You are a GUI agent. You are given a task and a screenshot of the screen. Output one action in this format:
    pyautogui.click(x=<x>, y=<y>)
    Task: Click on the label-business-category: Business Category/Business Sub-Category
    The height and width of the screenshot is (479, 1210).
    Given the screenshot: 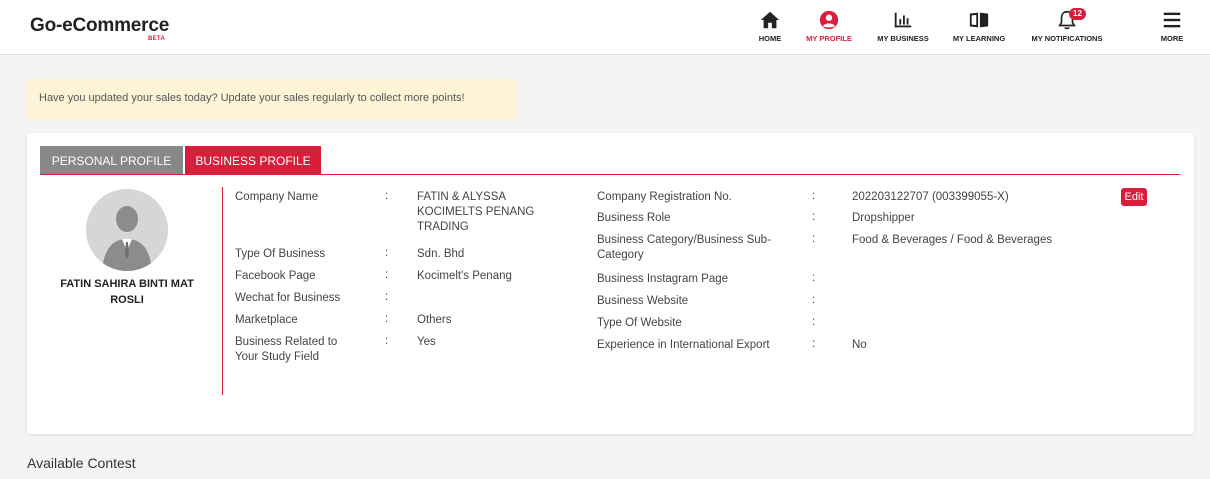 What is the action you would take?
    pyautogui.click(x=684, y=247)
    